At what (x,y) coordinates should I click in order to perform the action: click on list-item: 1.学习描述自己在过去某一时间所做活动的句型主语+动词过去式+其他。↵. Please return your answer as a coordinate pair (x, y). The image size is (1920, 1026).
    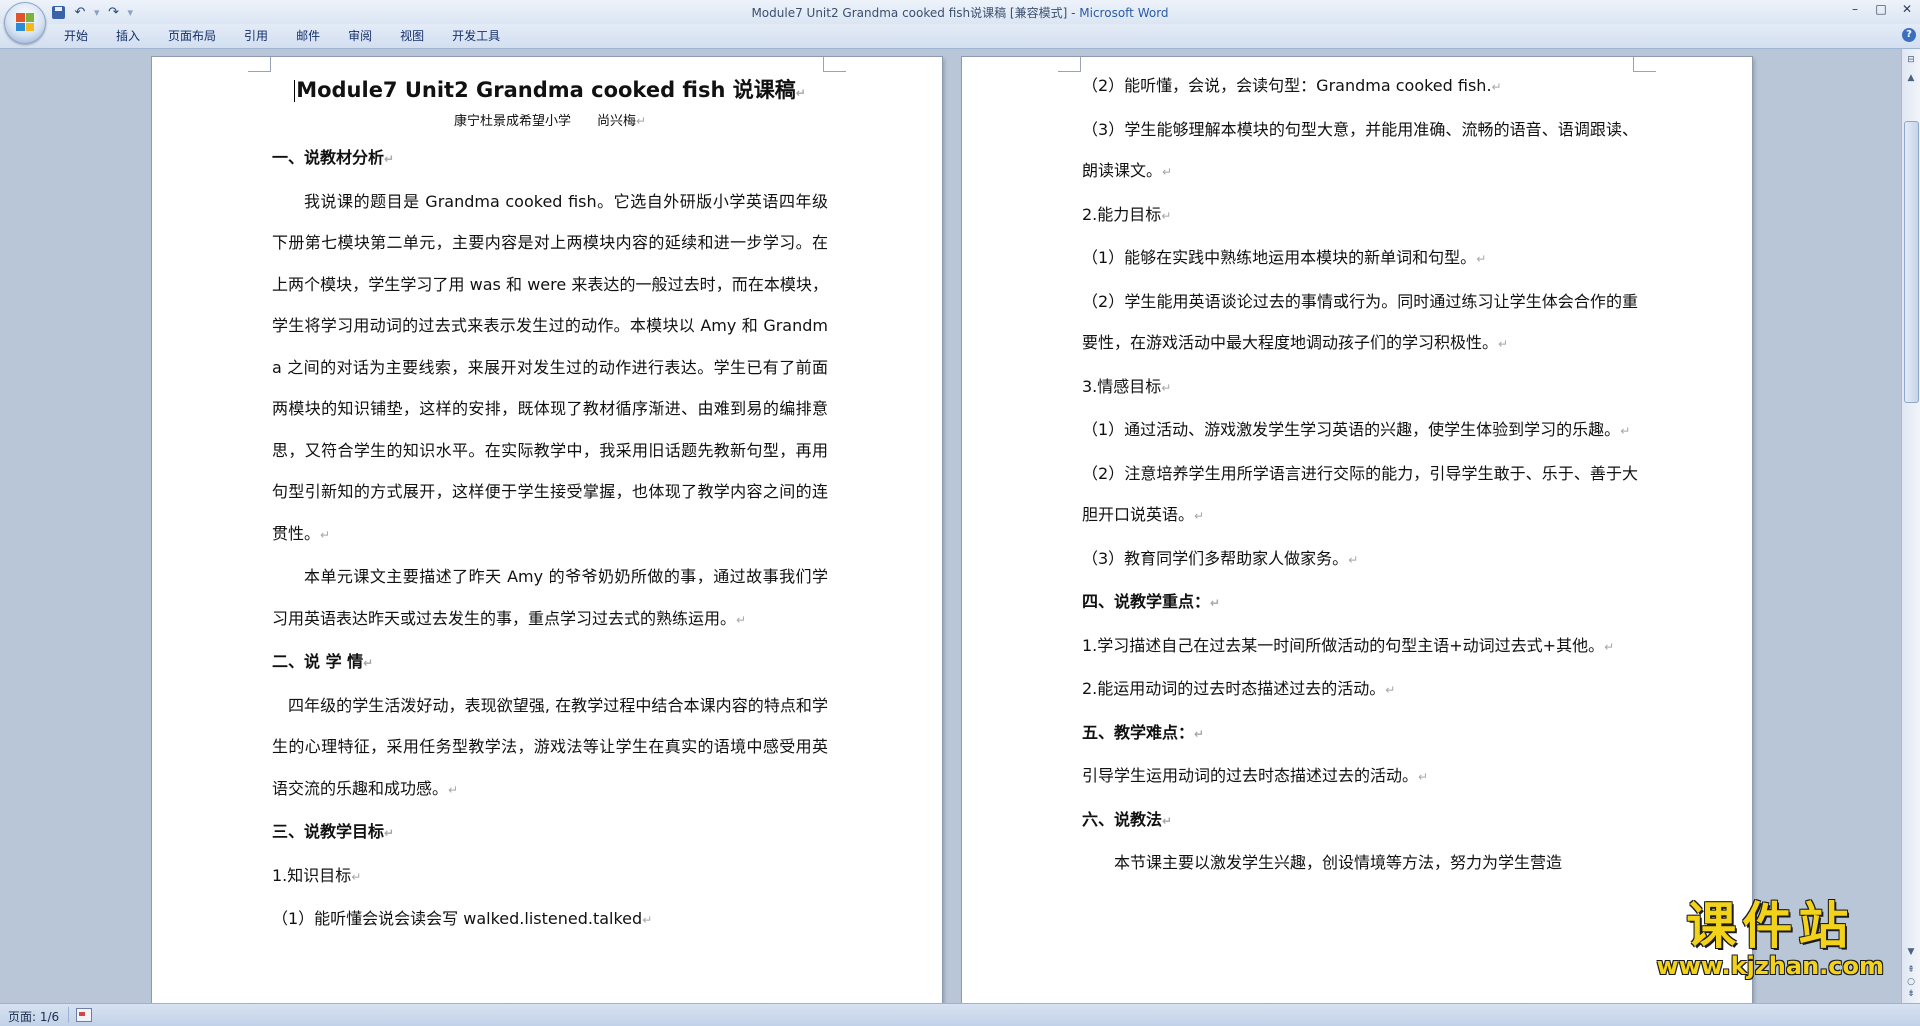
    Looking at the image, I should click on (1348, 645).